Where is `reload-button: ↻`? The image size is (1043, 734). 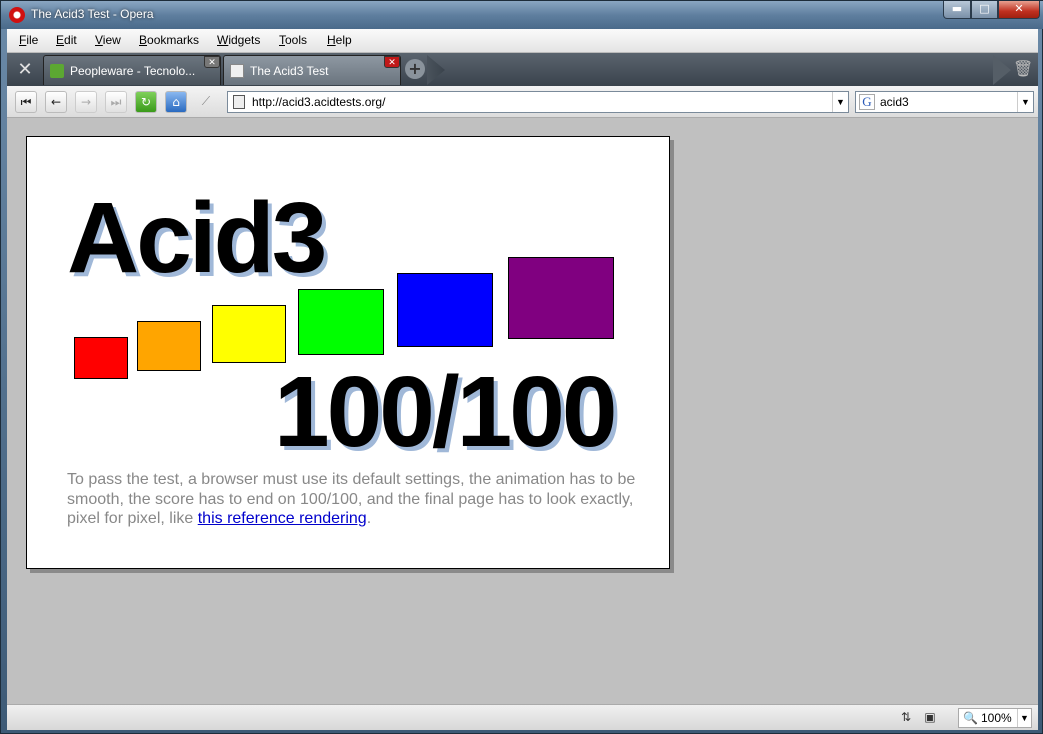
reload-button: ↻ is located at coordinates (146, 102).